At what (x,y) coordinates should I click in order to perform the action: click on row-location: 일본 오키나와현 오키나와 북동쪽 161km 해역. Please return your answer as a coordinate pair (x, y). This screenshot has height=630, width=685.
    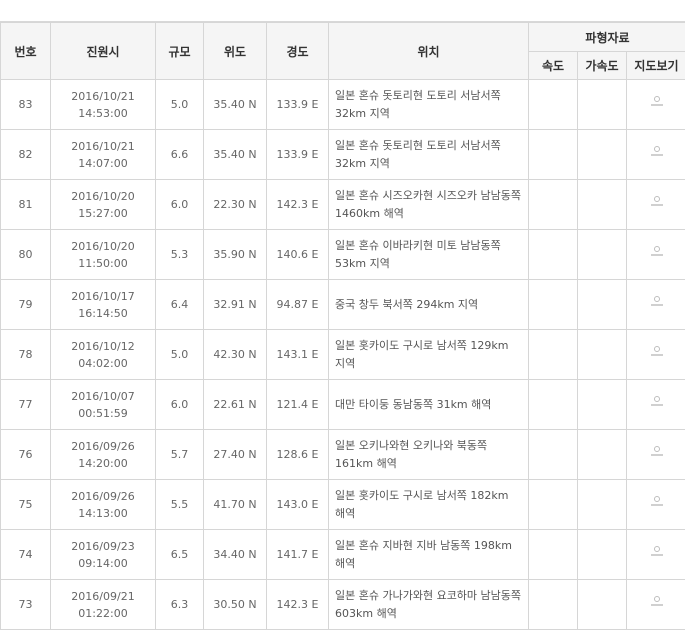
    Looking at the image, I should click on (411, 454).